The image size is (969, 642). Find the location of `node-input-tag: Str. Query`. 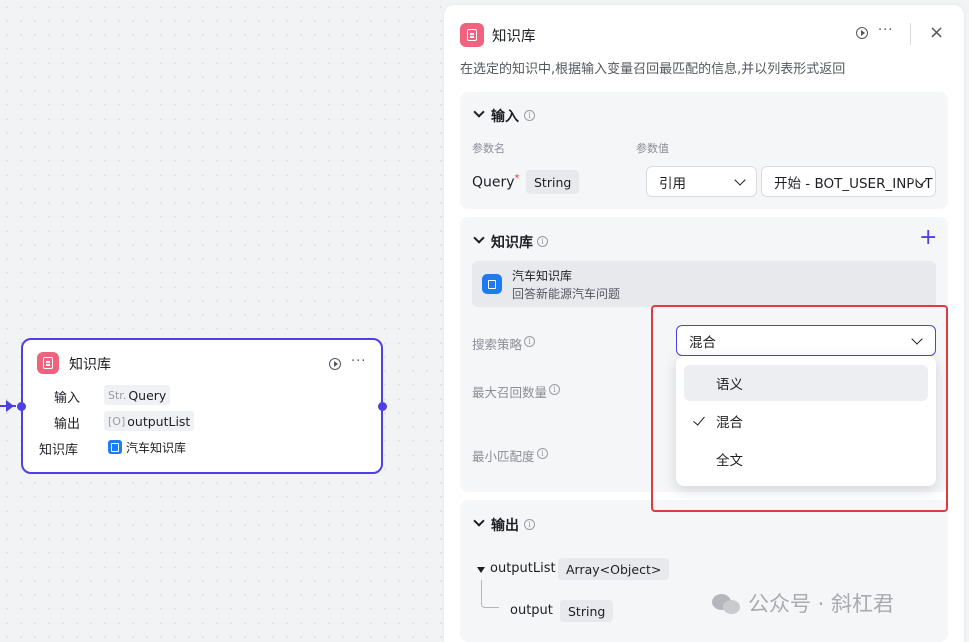

node-input-tag: Str. Query is located at coordinates (137, 395).